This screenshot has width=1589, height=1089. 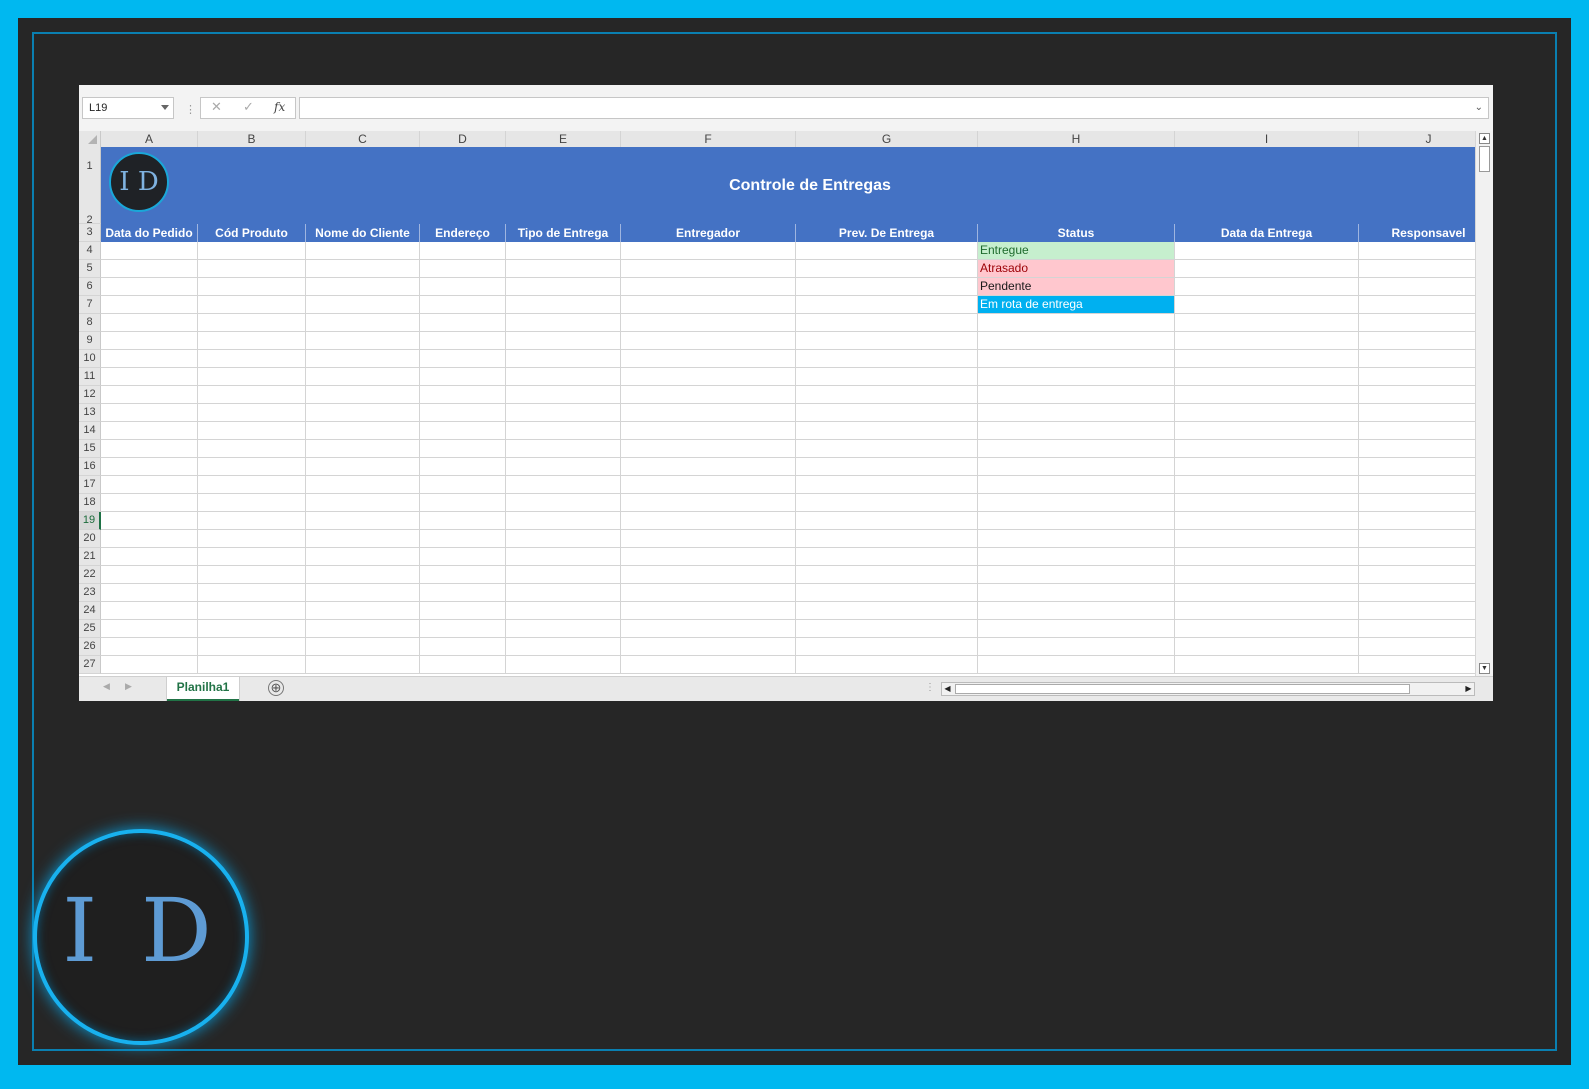 I want to click on table-header-8: Status, so click(x=1076, y=233).